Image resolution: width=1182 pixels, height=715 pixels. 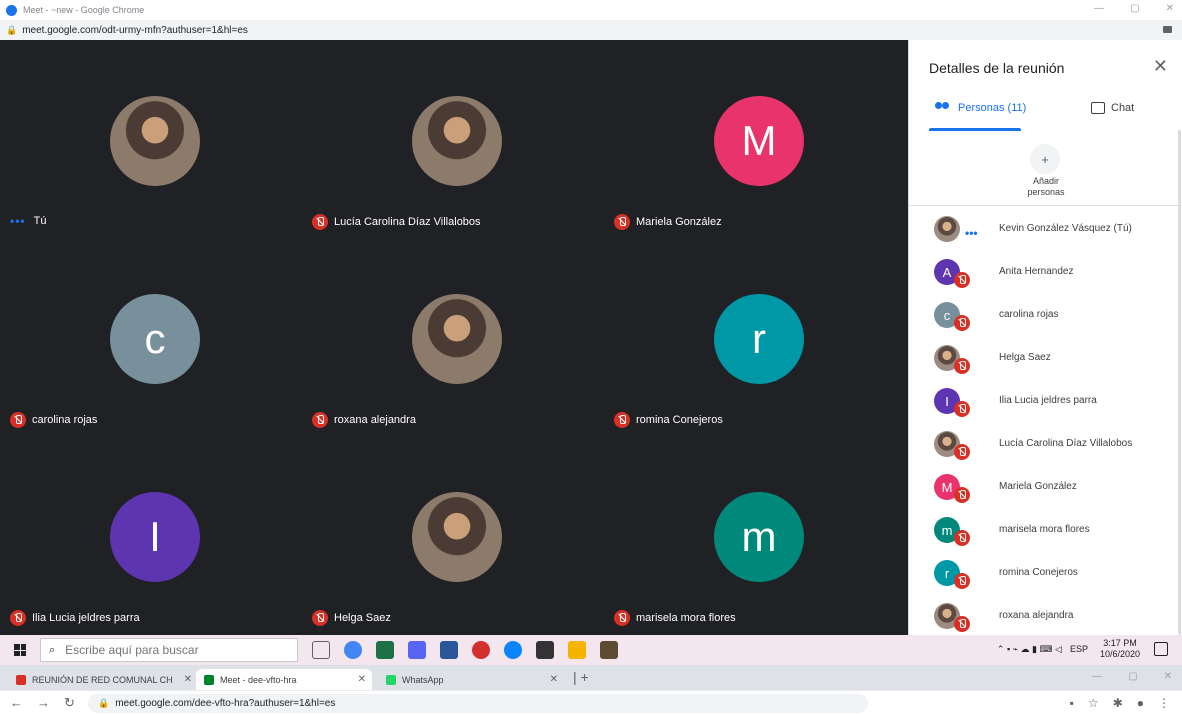 I want to click on tile-name-row: Lucía Carolina Díaz Villalobos, so click(x=396, y=222).